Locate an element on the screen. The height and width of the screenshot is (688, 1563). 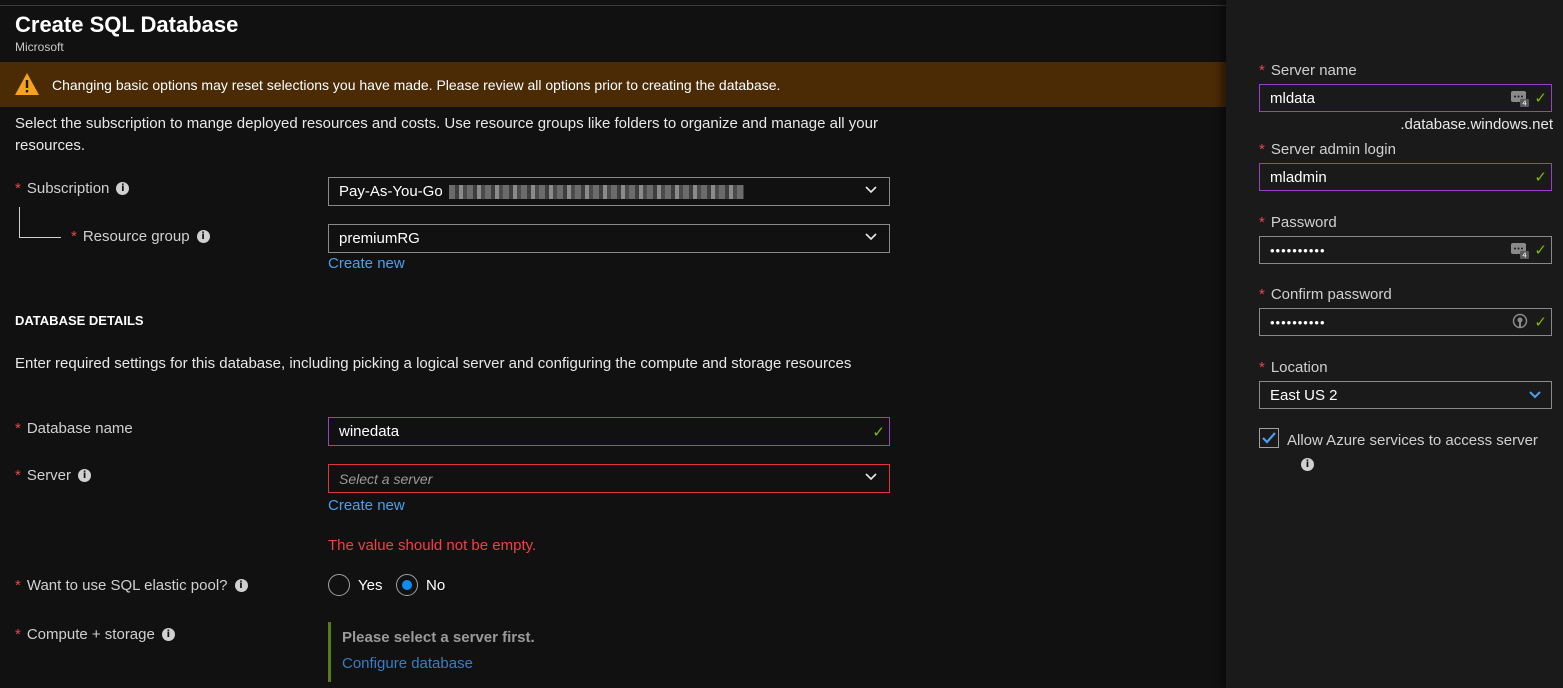
admin-login-label: * Server admin login is located at coordinates (1327, 149).